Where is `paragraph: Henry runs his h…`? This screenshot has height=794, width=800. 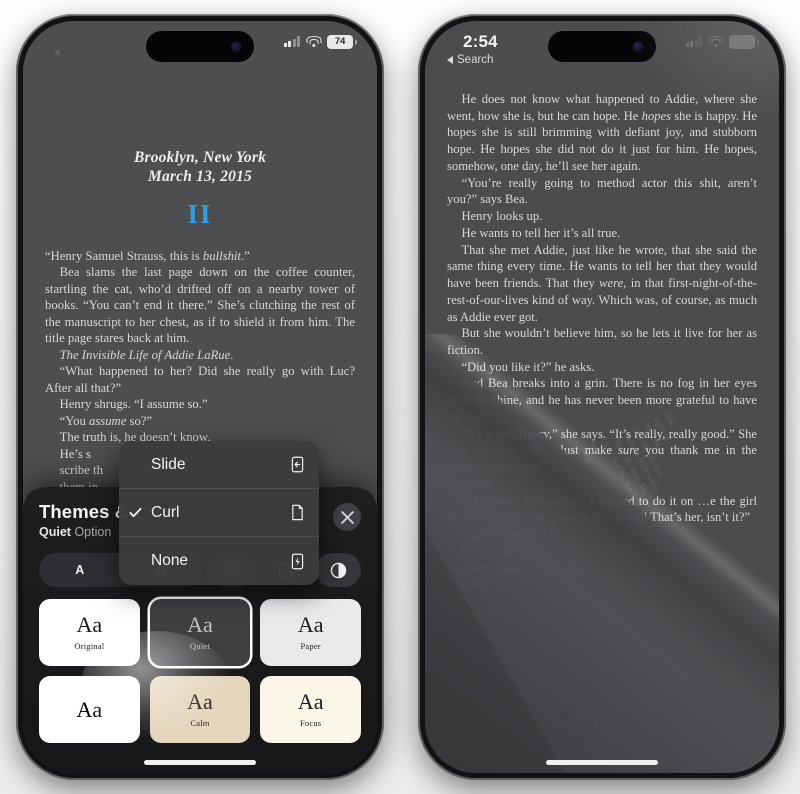 paragraph: Henry runs his h… is located at coordinates (509, 550).